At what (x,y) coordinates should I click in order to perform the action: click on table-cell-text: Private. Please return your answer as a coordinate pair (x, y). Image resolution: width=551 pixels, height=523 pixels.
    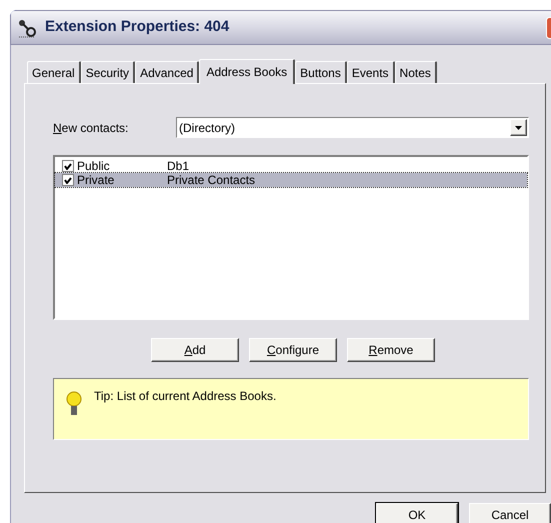
    Looking at the image, I should click on (96, 180).